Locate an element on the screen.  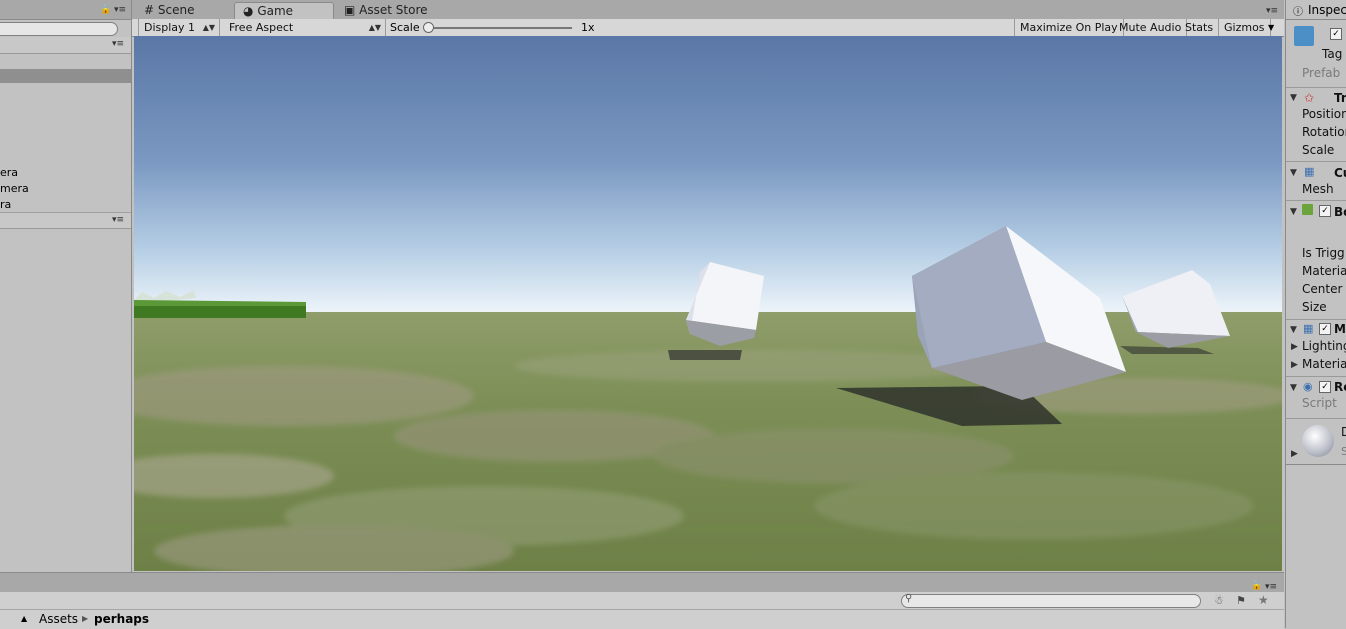
mute-audio-toggle: Mute Audio is located at coordinates (1151, 27).